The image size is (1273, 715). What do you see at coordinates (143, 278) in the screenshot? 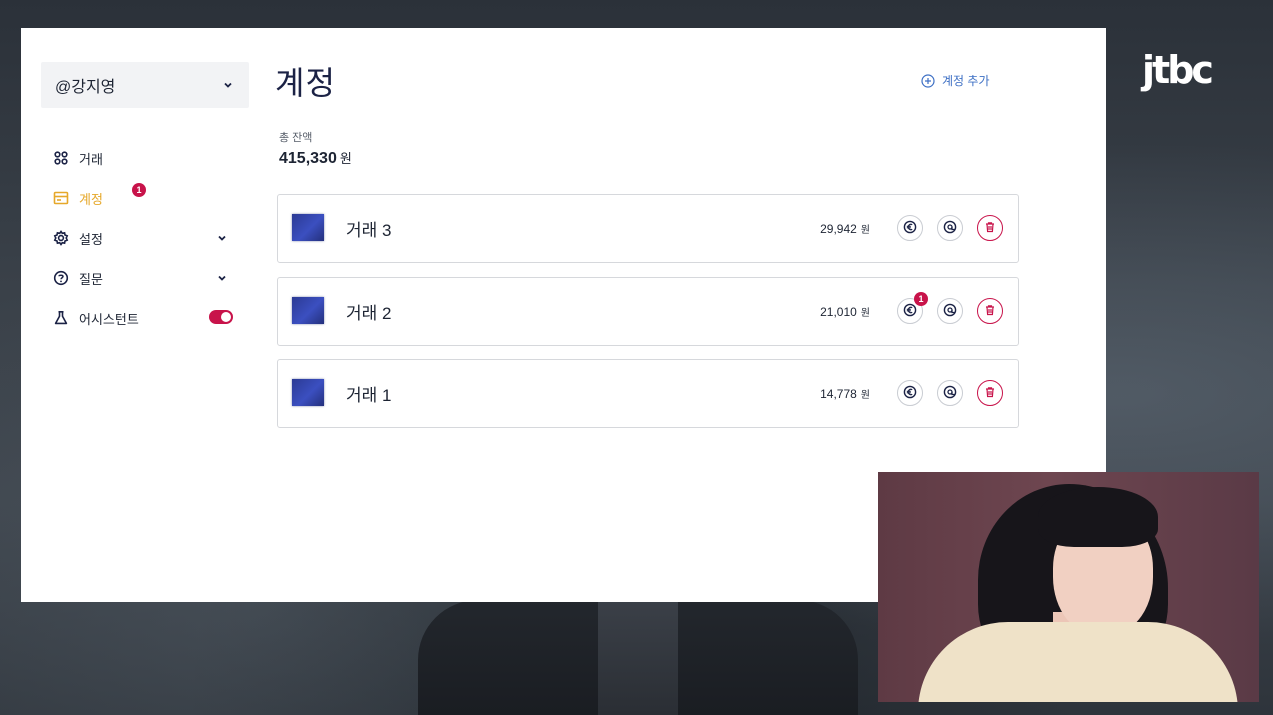
I see `sidebar-item-questions: 질문` at bounding box center [143, 278].